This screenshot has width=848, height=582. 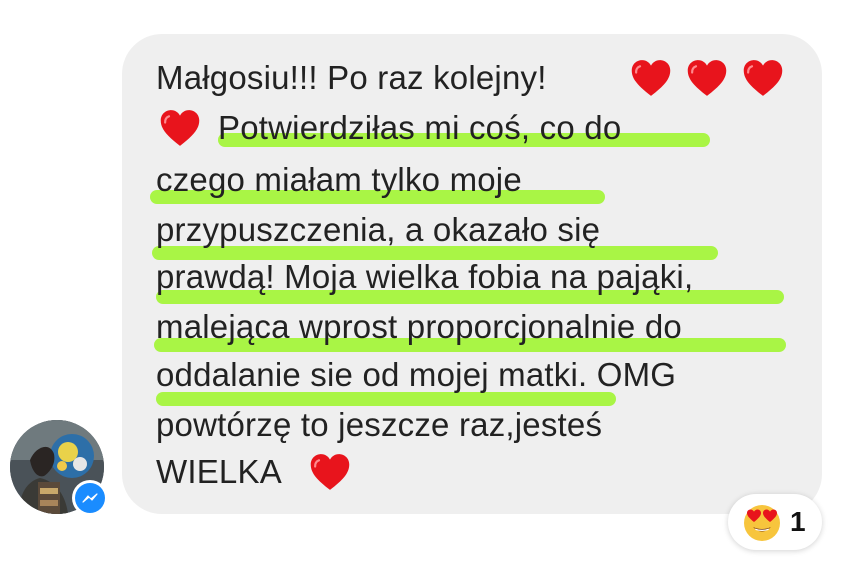 What do you see at coordinates (420, 127) in the screenshot?
I see `message-line-2: Potwierdziłas mi coś, co do` at bounding box center [420, 127].